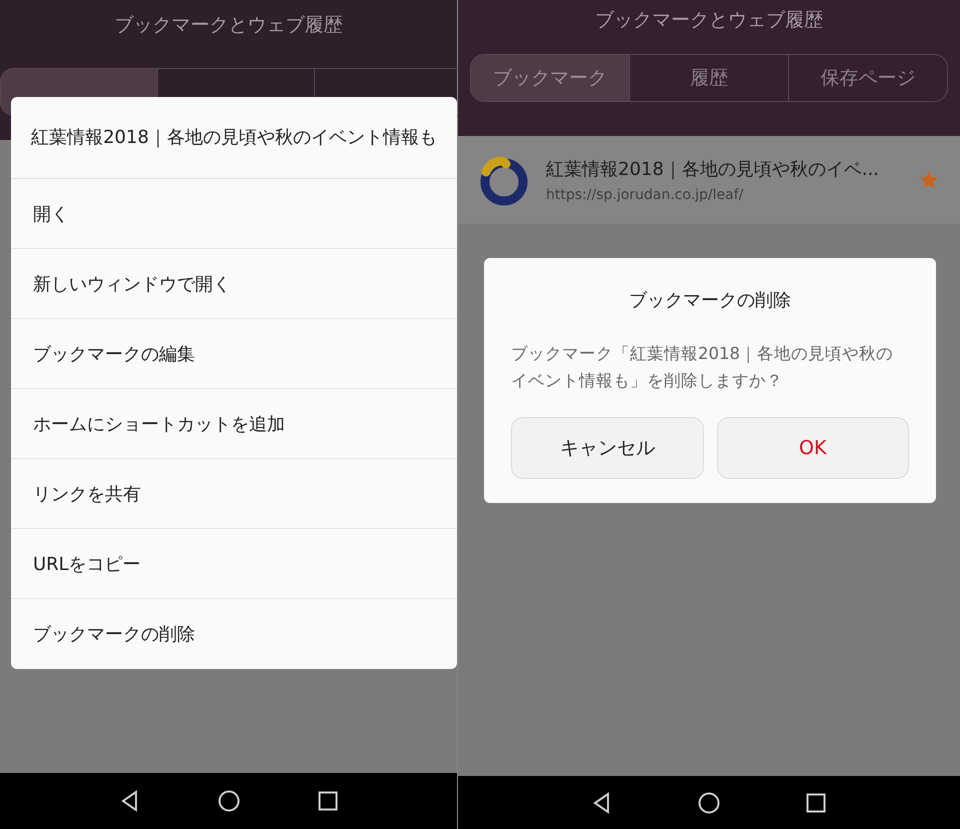 The height and width of the screenshot is (829, 960). Describe the element at coordinates (645, 195) in the screenshot. I see `bookmark-url: https://sp.jorudan.co.jp/leaf/` at that location.